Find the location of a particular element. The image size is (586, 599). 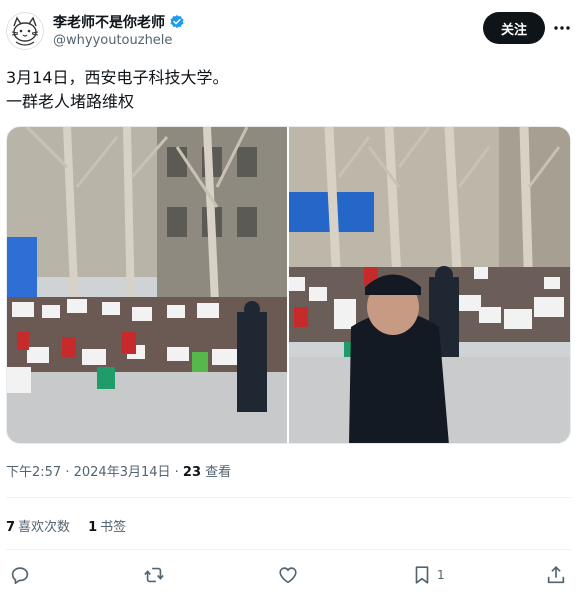

tweet-text-line-1: 3月14日，西安电子科技大学。 is located at coordinates (117, 77).